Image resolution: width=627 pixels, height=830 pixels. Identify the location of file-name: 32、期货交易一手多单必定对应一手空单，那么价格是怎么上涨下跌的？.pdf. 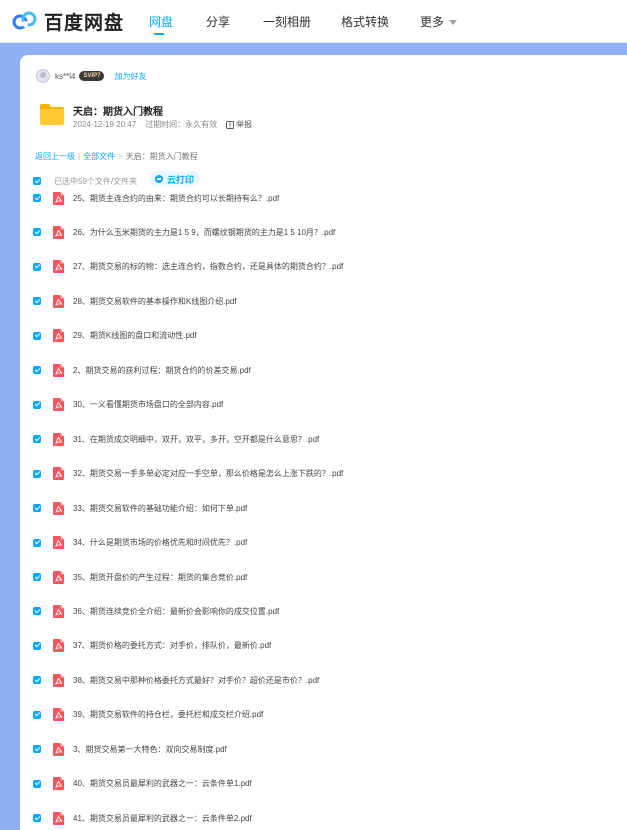
(208, 474).